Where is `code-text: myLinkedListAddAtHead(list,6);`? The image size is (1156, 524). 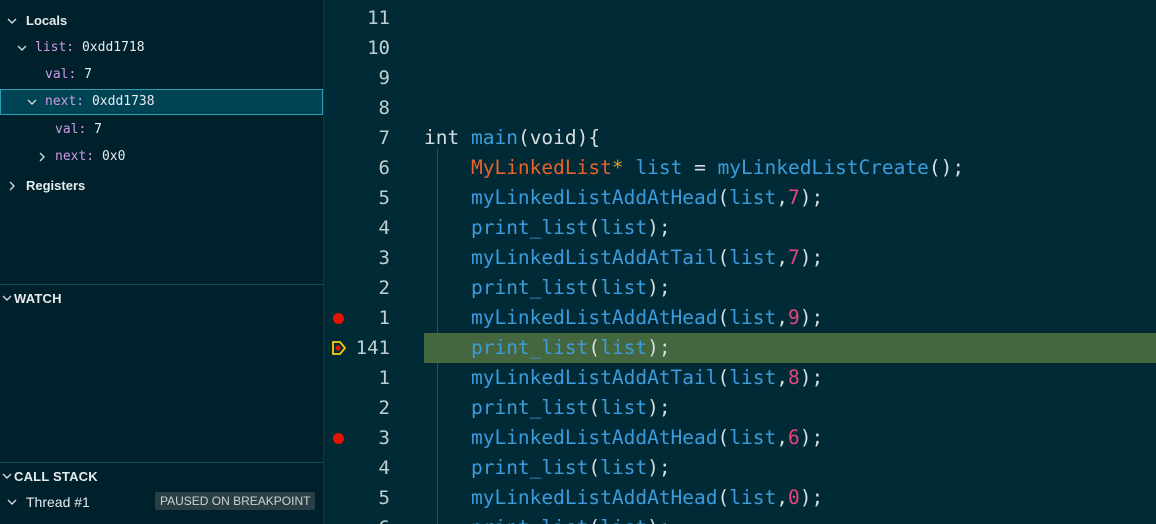 code-text: myLinkedListAddAtHead(list,6); is located at coordinates (623, 438).